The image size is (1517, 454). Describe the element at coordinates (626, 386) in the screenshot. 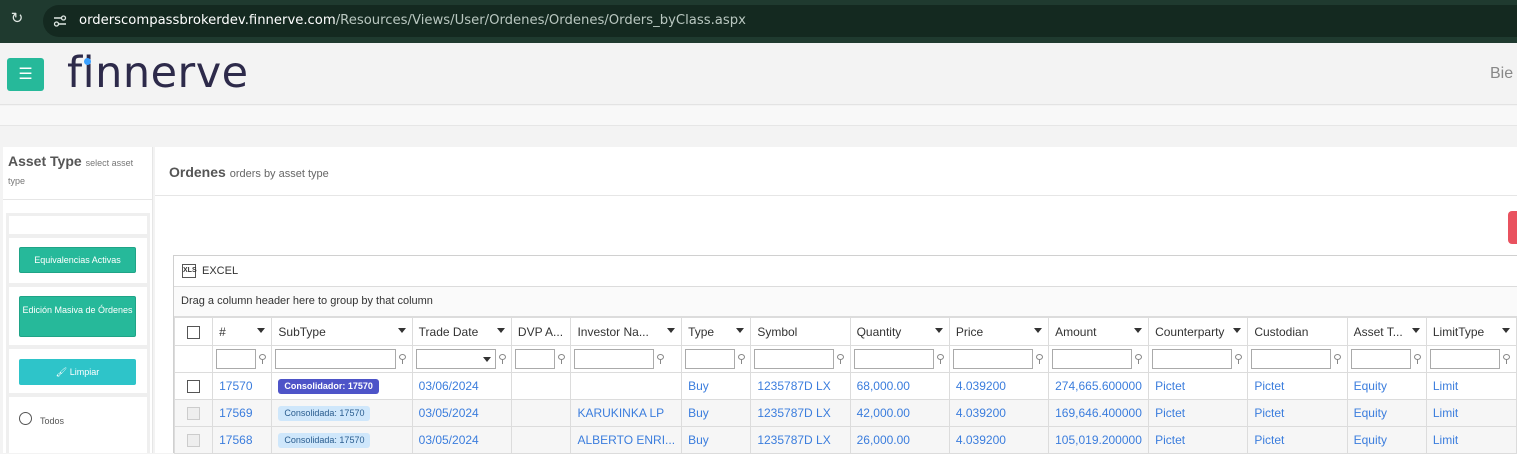

I see `cell-investor` at that location.